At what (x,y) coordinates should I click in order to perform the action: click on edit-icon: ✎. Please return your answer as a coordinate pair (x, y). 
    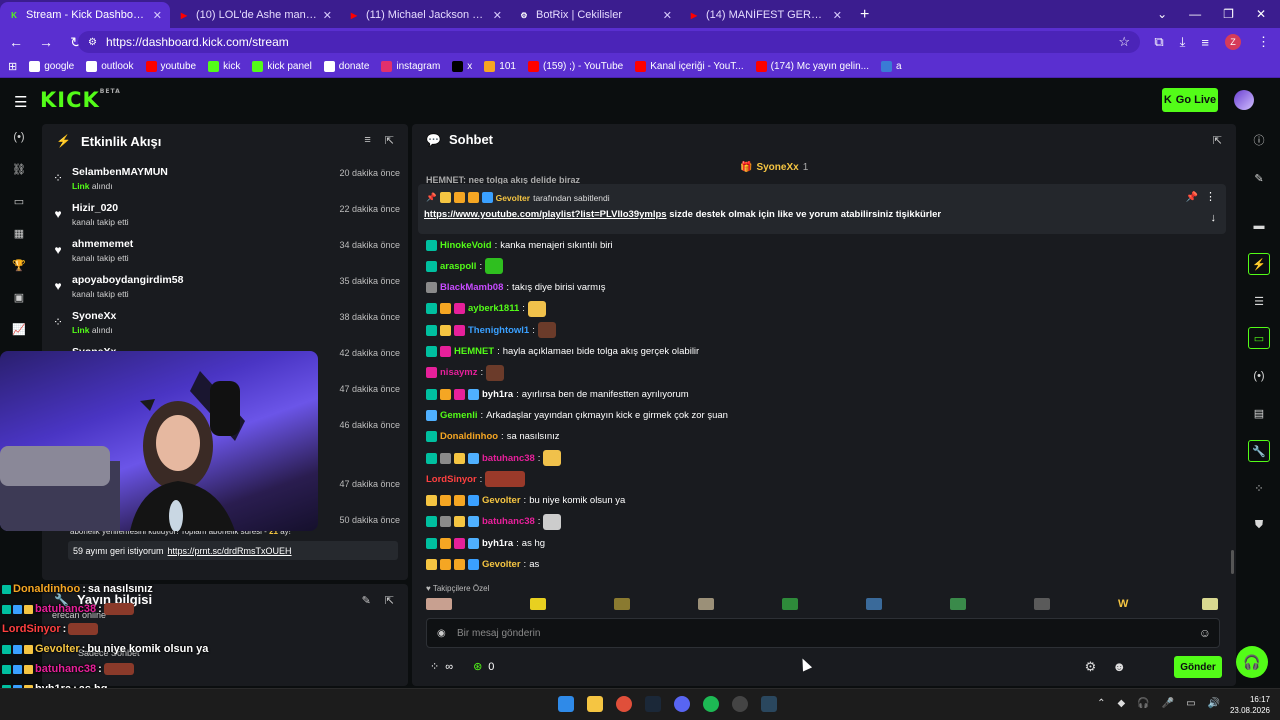
    Looking at the image, I should click on (1259, 178).